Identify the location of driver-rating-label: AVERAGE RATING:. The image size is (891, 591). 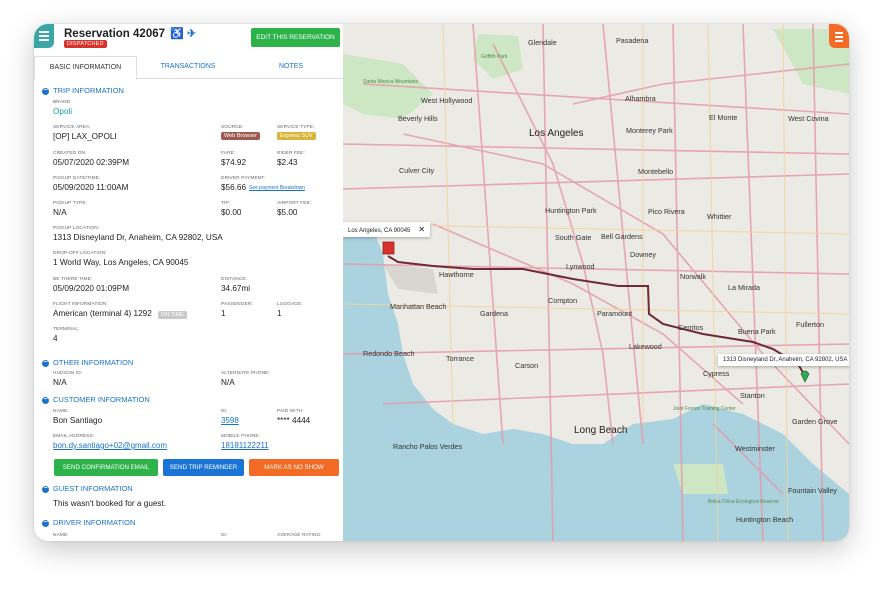
(299, 535).